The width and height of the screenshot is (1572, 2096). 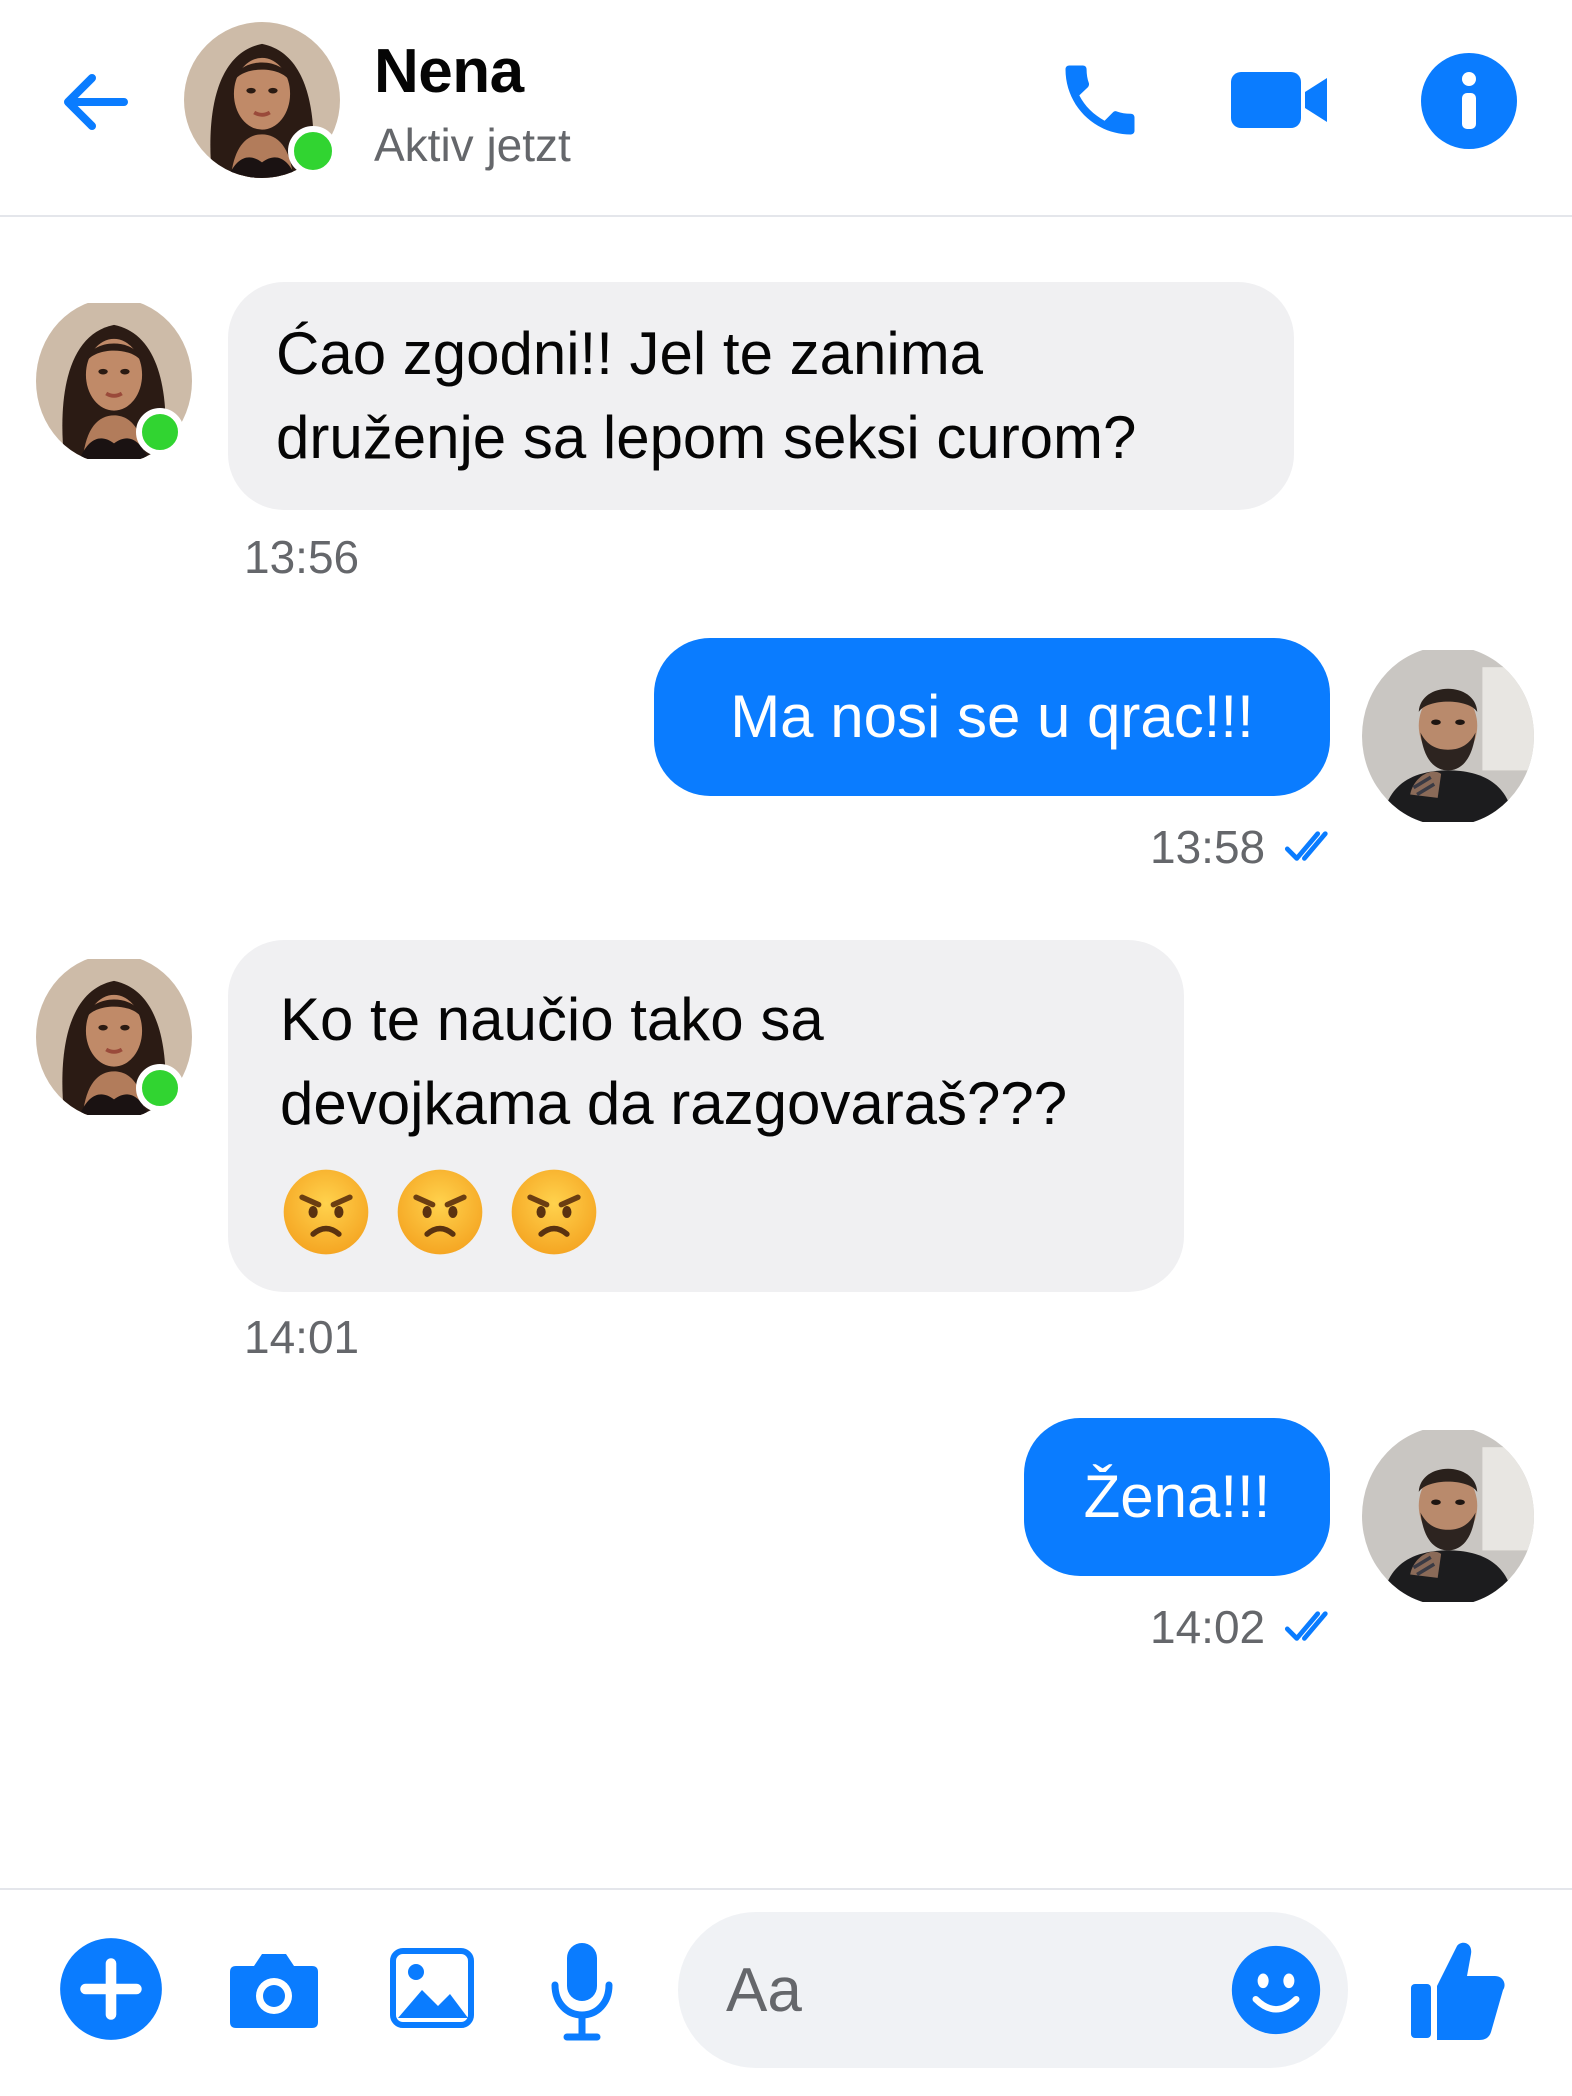 I want to click on image-icon, so click(x=432, y=1988).